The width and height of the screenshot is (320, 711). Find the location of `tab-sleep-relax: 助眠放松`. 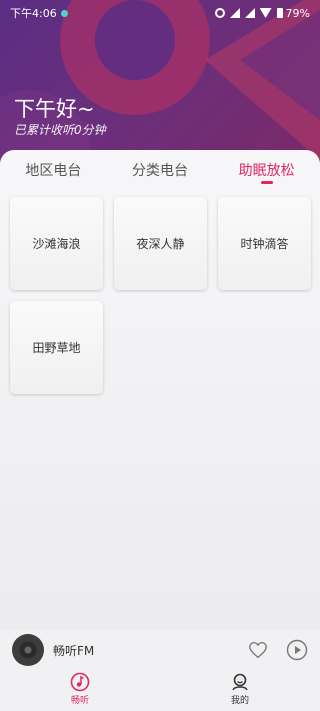

tab-sleep-relax: 助眠放松 is located at coordinates (266, 170).